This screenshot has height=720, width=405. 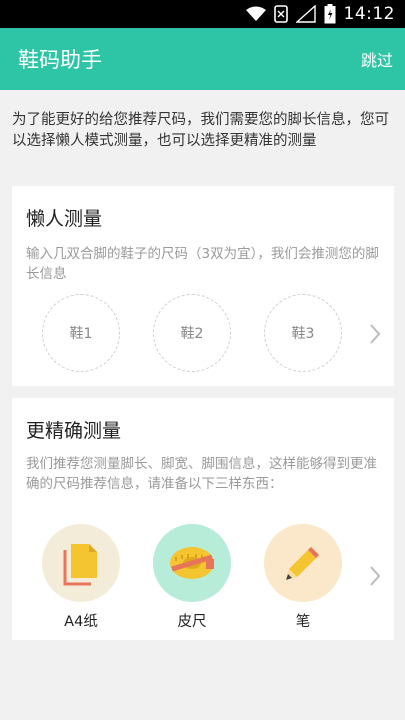 I want to click on tool-label: 笔, so click(x=303, y=622).